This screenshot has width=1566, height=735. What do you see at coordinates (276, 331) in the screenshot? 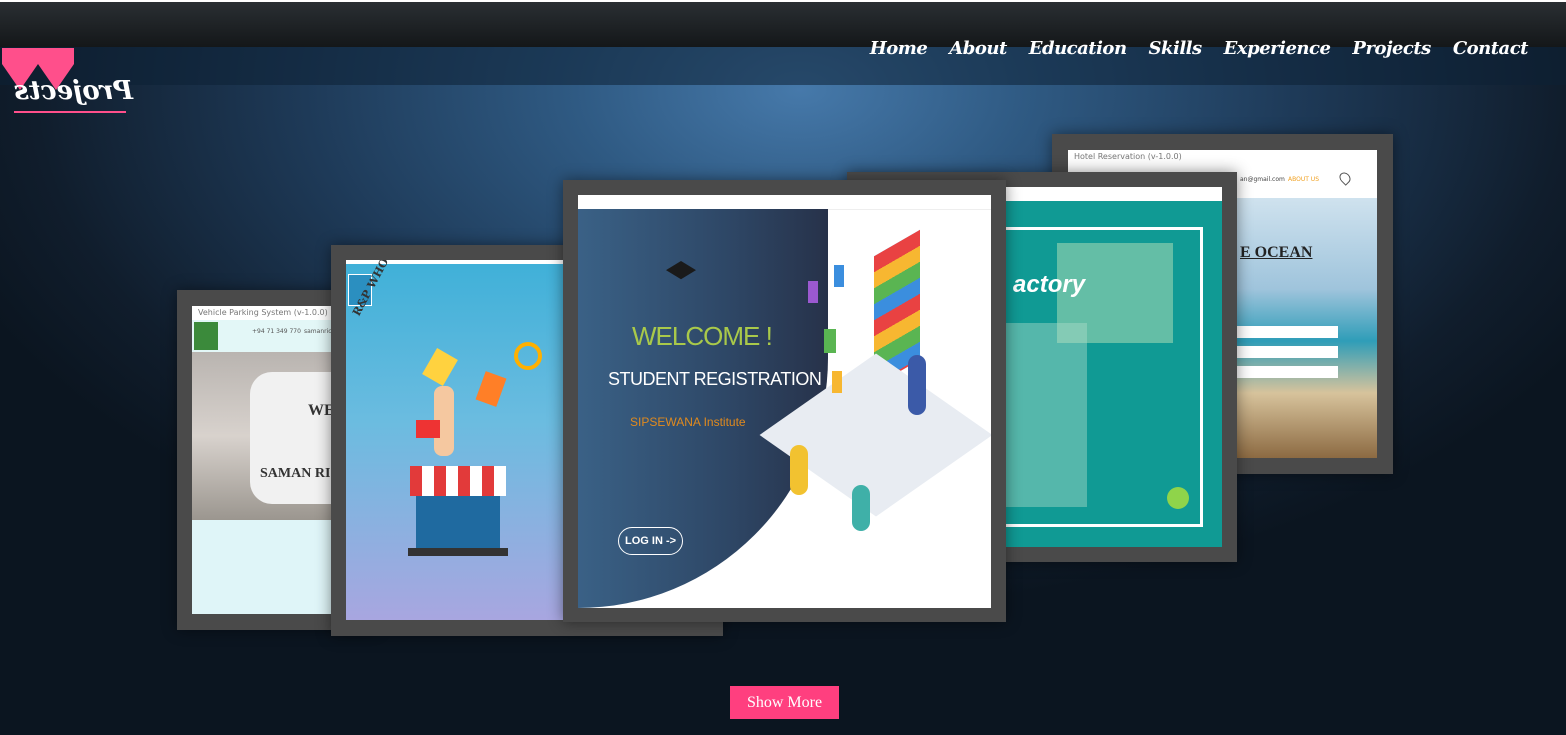
I see `phone-text: +94 71 349 770` at bounding box center [276, 331].